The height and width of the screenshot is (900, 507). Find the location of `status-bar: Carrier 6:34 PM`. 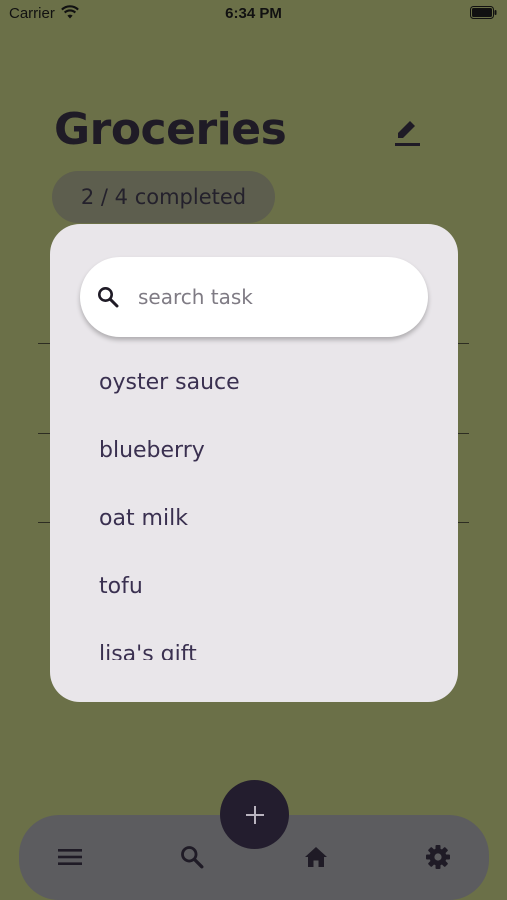

status-bar: Carrier 6:34 PM is located at coordinates (253, 14).